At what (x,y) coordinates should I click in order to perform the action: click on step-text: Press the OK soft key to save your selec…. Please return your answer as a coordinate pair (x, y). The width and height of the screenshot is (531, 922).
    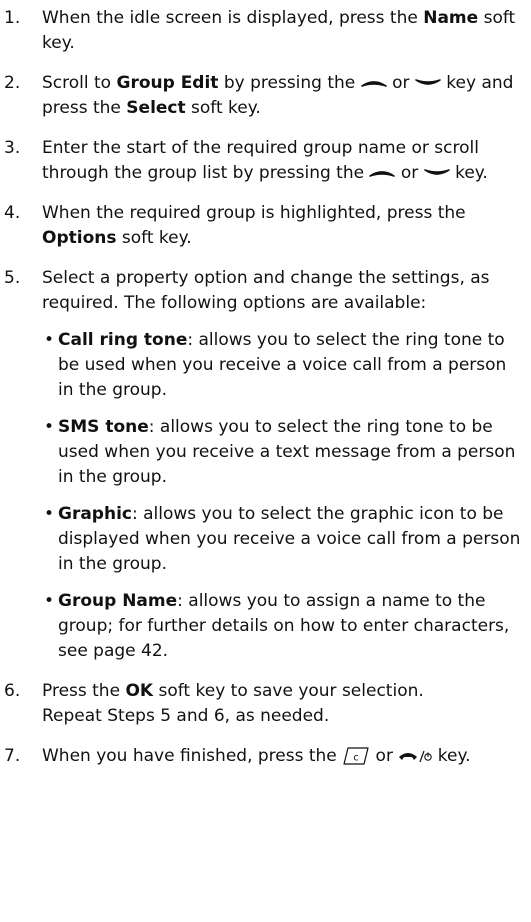
    Looking at the image, I should click on (233, 691).